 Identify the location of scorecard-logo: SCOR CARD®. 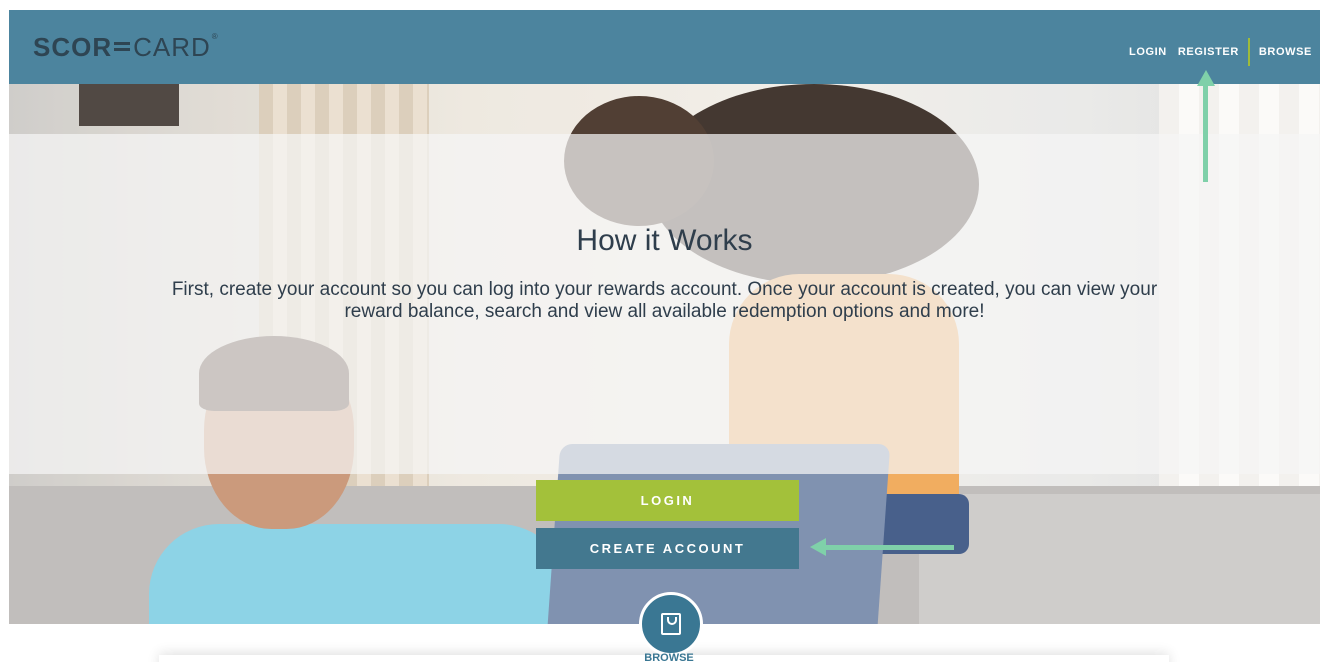
(126, 47).